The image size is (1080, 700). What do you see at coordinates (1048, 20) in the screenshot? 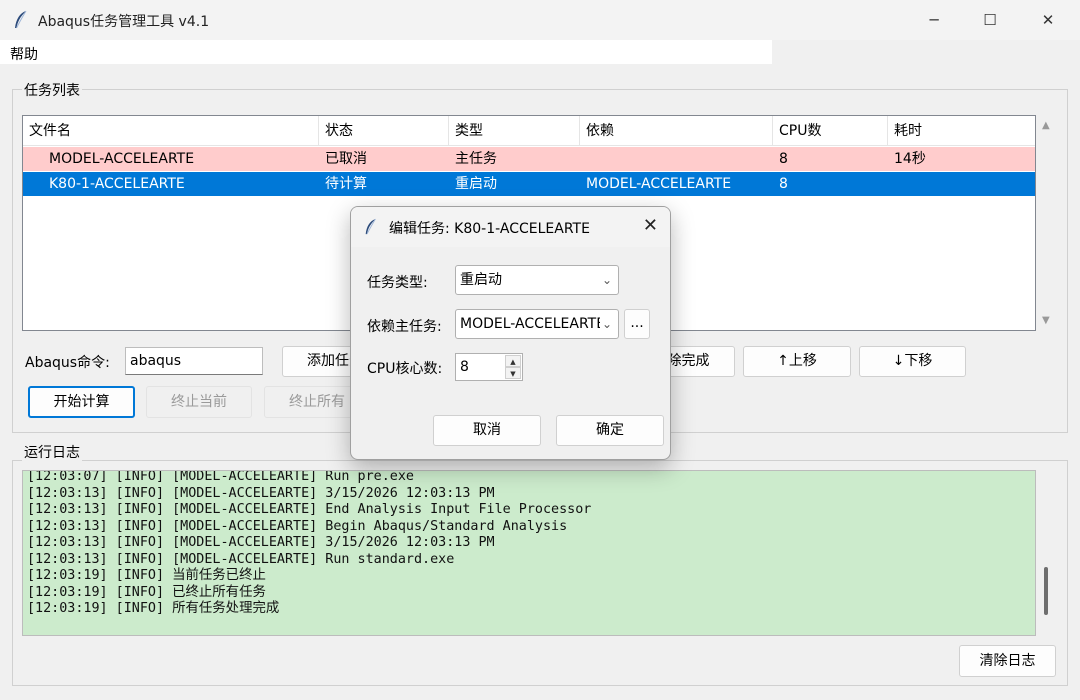
I see `close-button: ✕` at bounding box center [1048, 20].